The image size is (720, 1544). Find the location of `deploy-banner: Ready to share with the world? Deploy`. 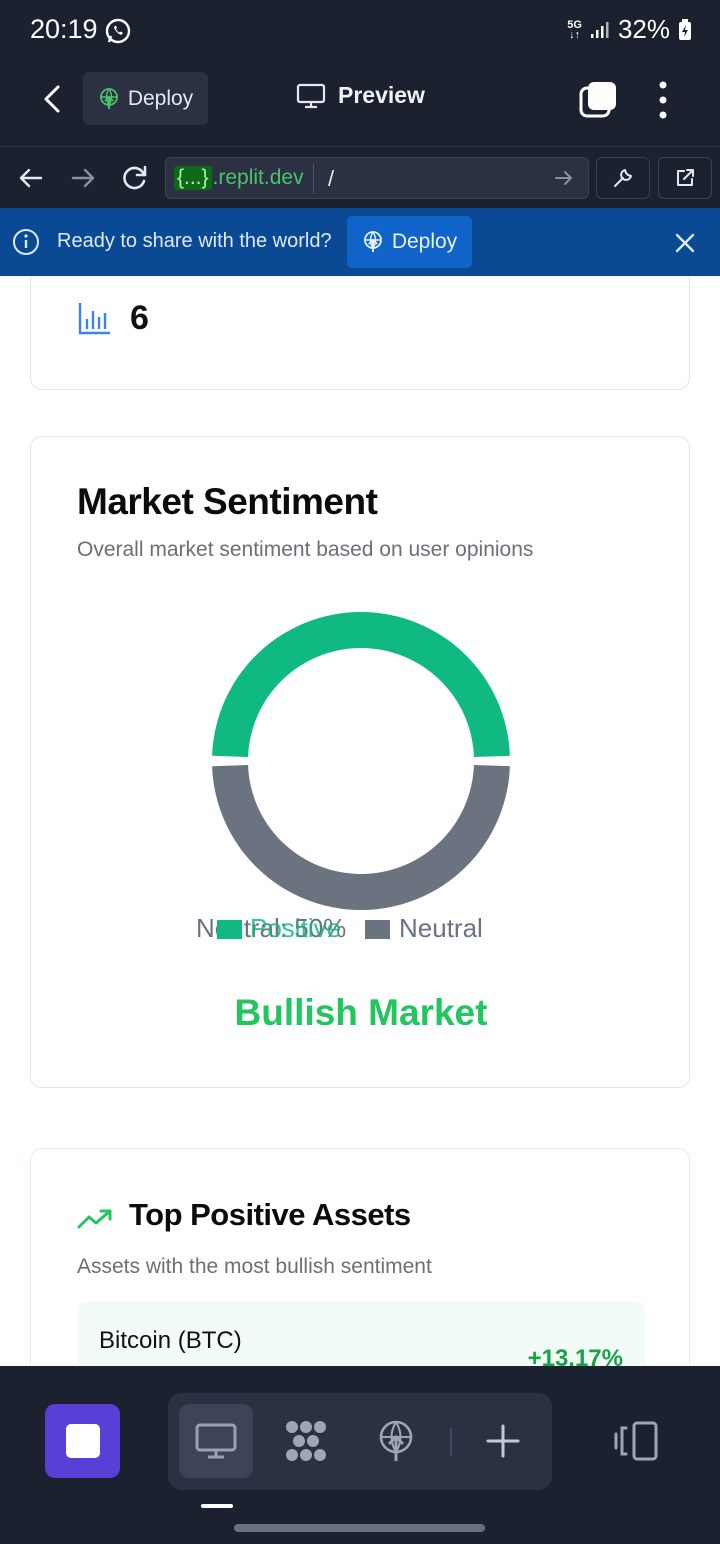

deploy-banner: Ready to share with the world? Deploy is located at coordinates (360, 242).